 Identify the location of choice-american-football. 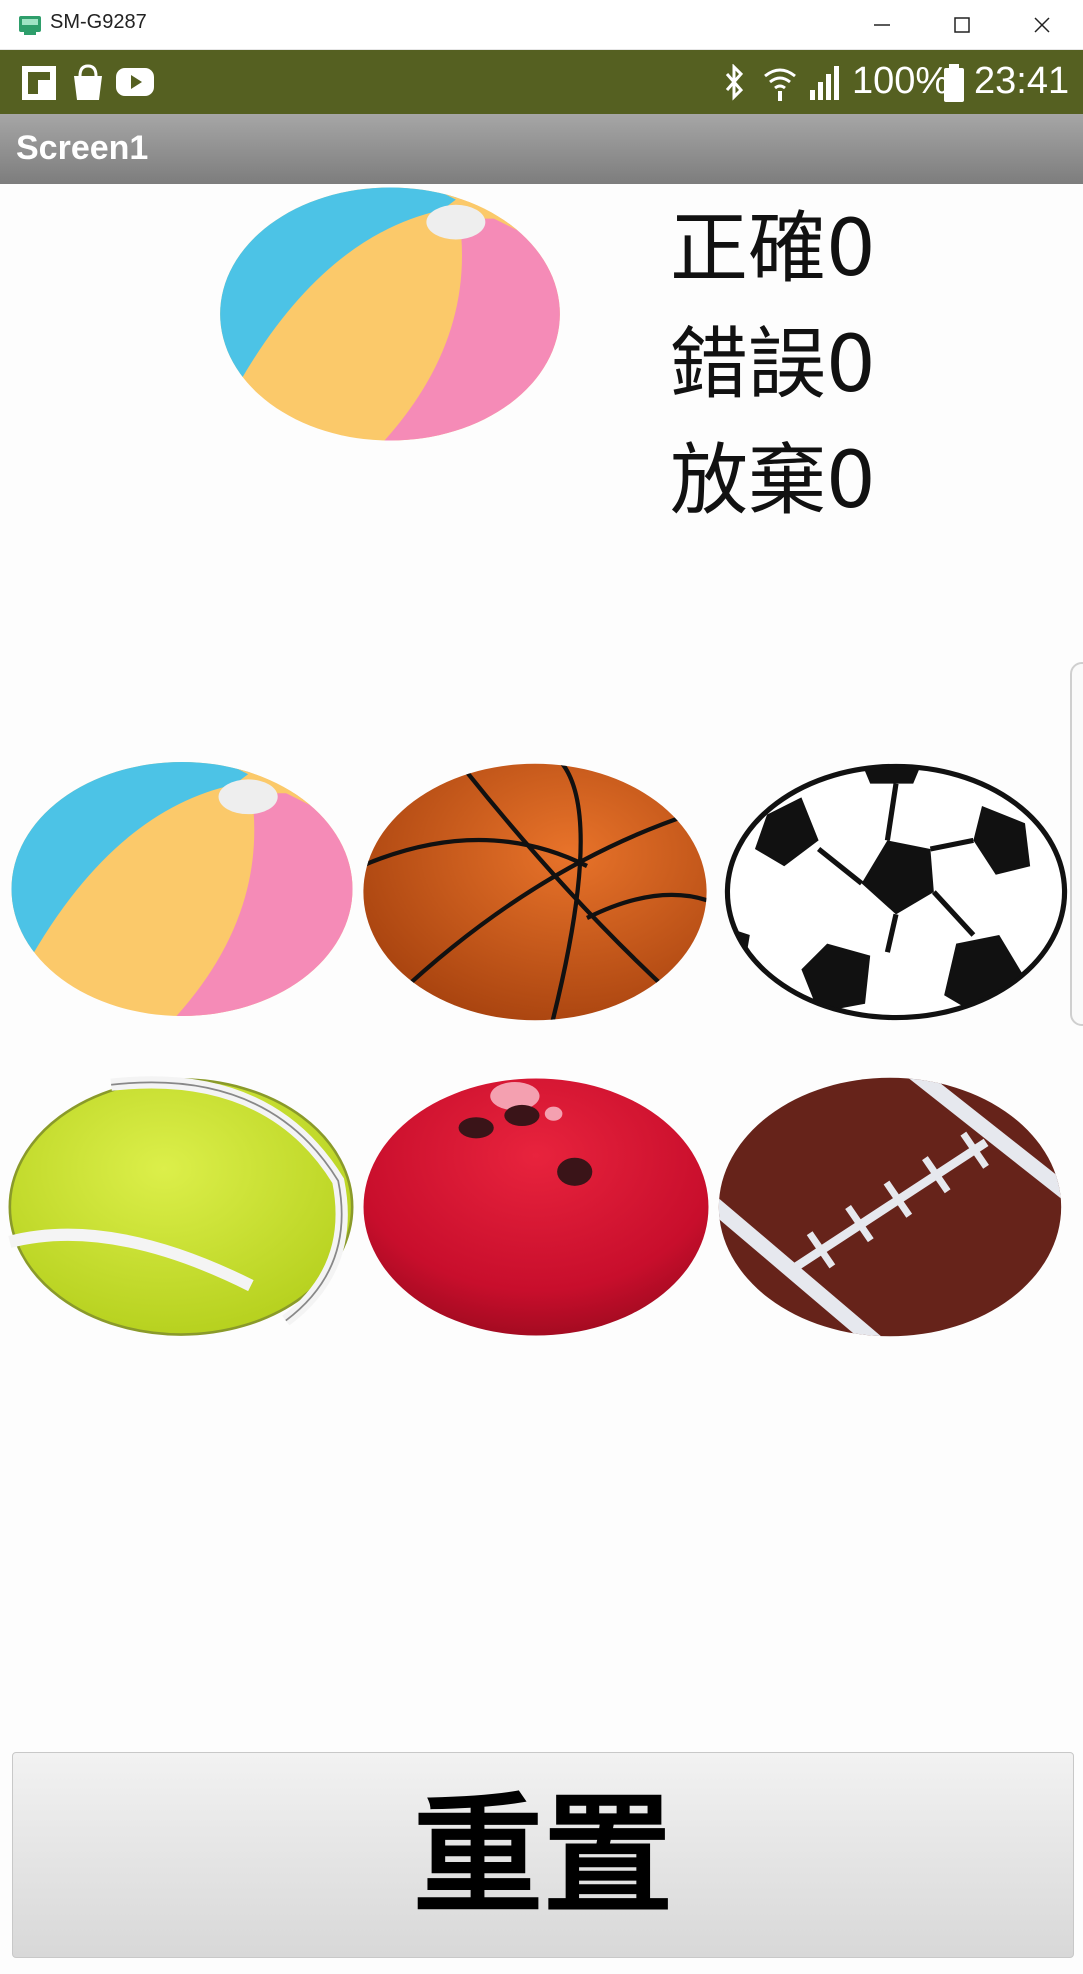
(890, 1207).